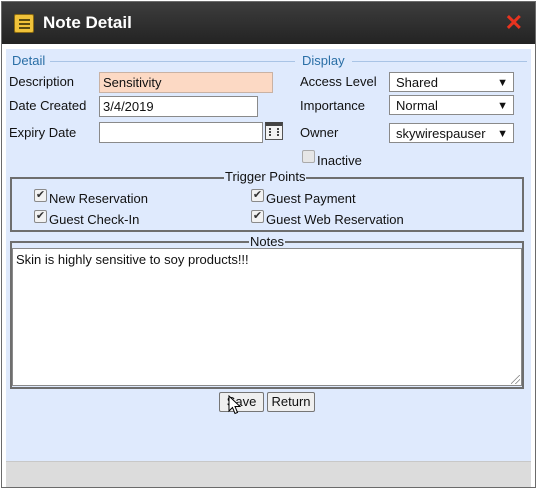 The width and height of the screenshot is (538, 490). What do you see at coordinates (40, 216) in the screenshot?
I see `guest-check-in-checkbox: ✔` at bounding box center [40, 216].